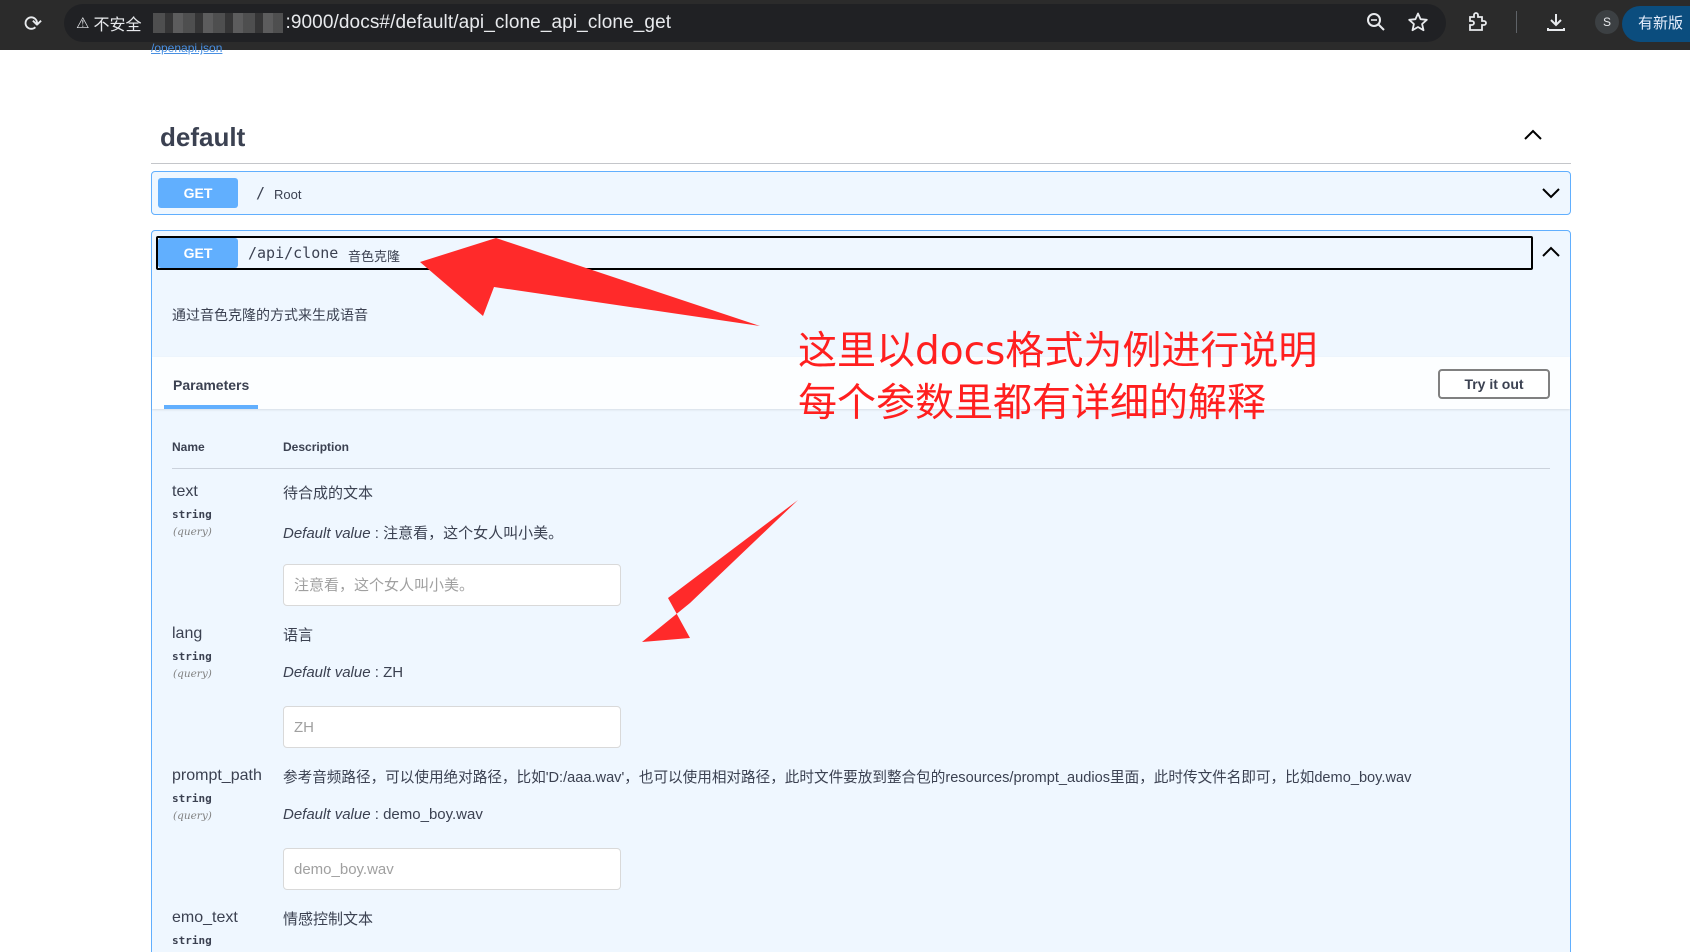  I want to click on operation-header: GET /api/clone 音色克隆, so click(844, 253).